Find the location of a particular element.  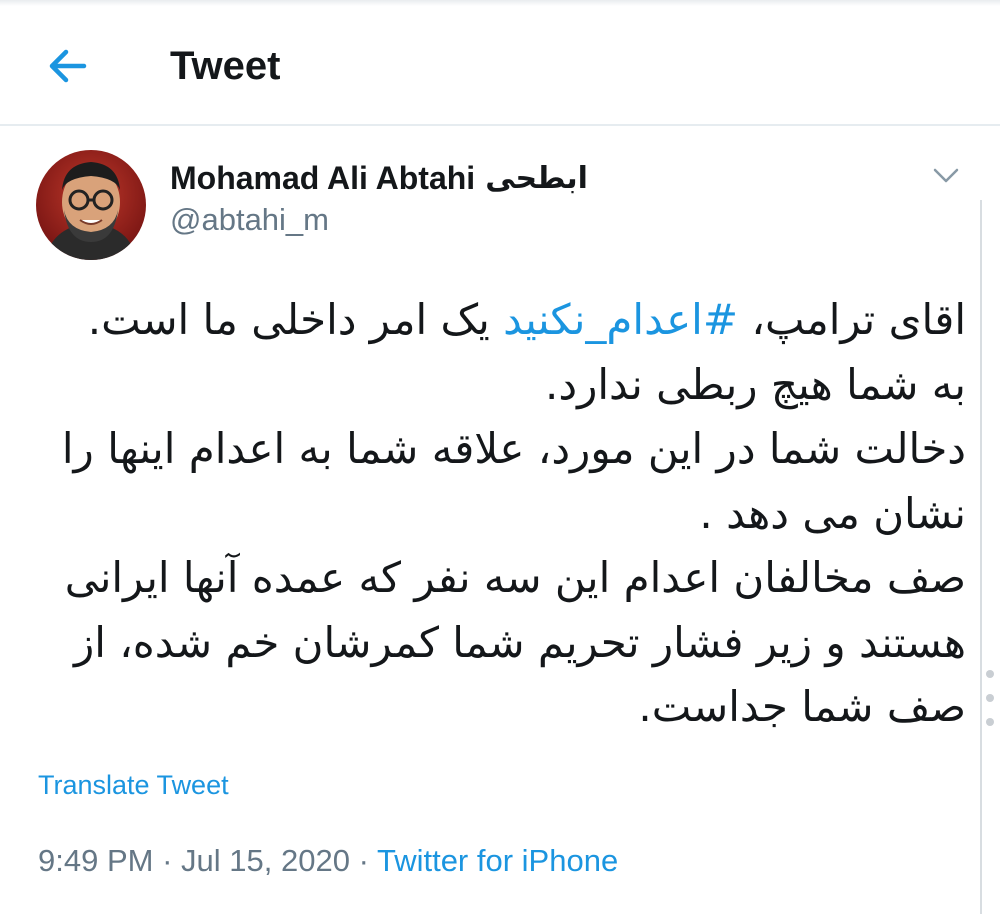

side-panel-edge is located at coordinates (990, 557).